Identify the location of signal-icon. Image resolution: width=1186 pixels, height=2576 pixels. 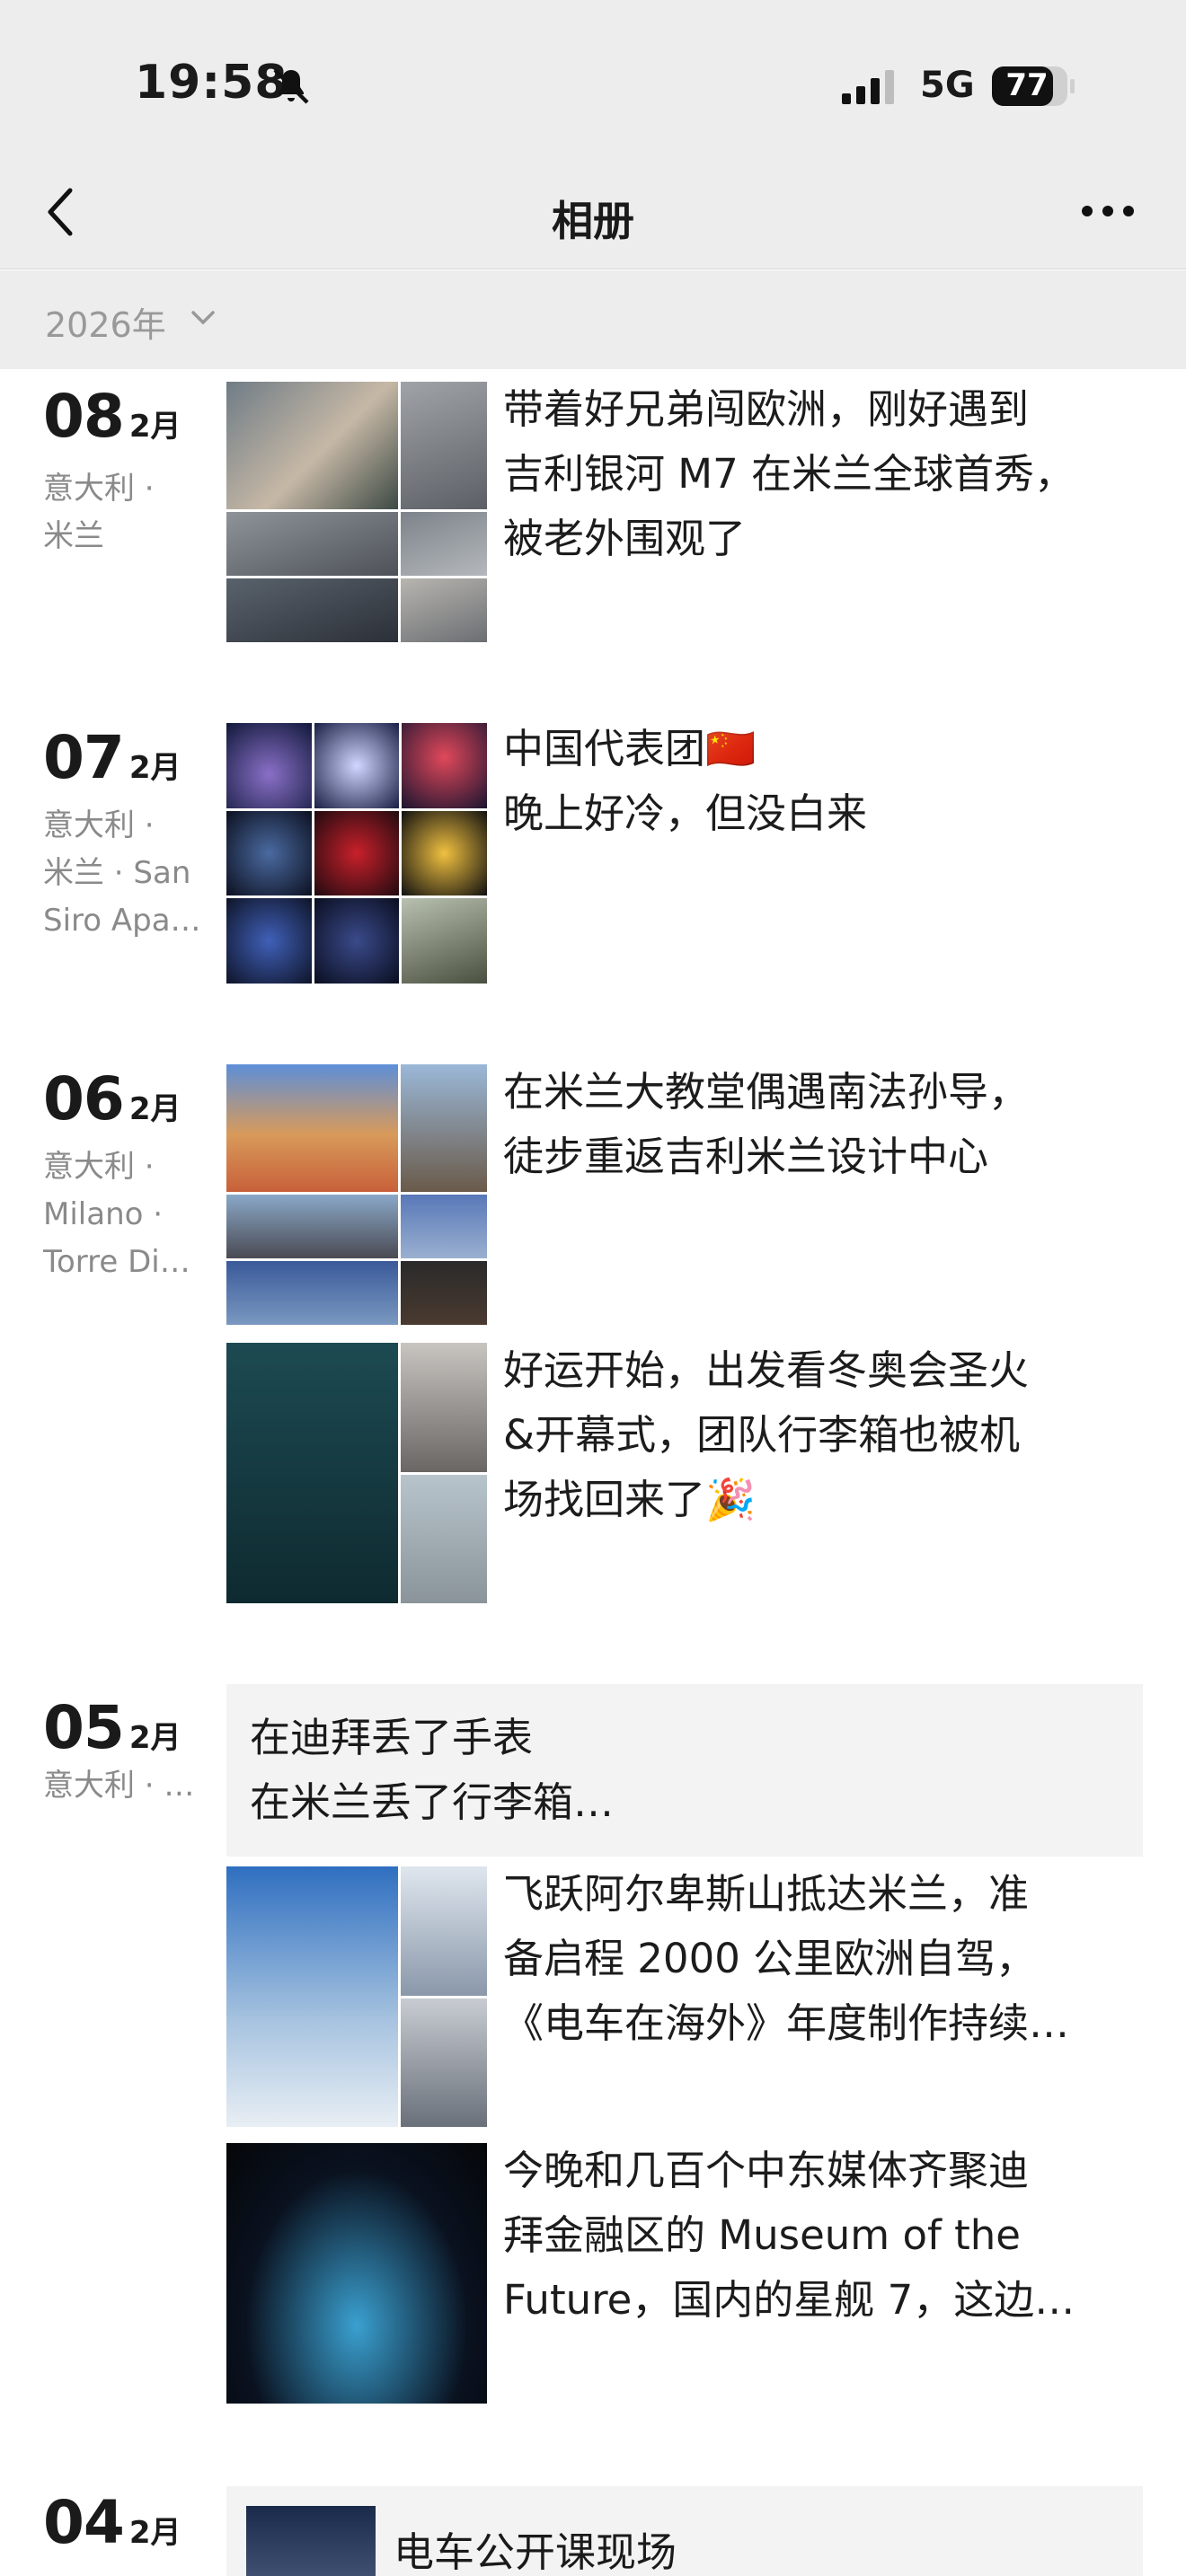
(868, 87).